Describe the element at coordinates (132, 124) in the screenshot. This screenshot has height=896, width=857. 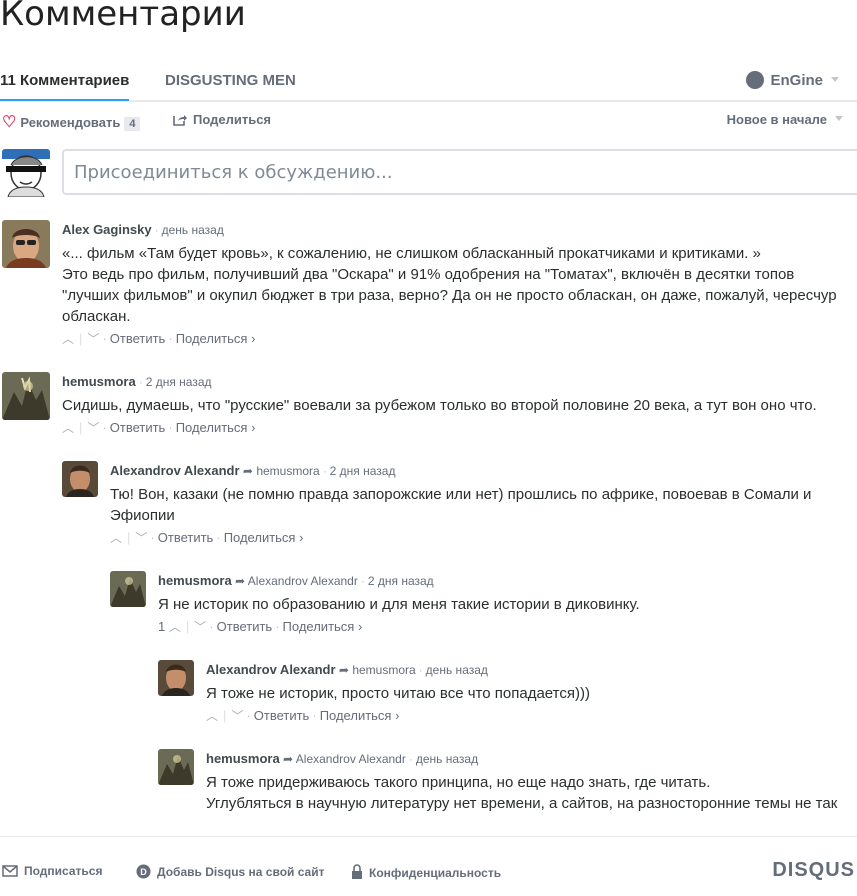
I see `recommend-count: 4` at that location.